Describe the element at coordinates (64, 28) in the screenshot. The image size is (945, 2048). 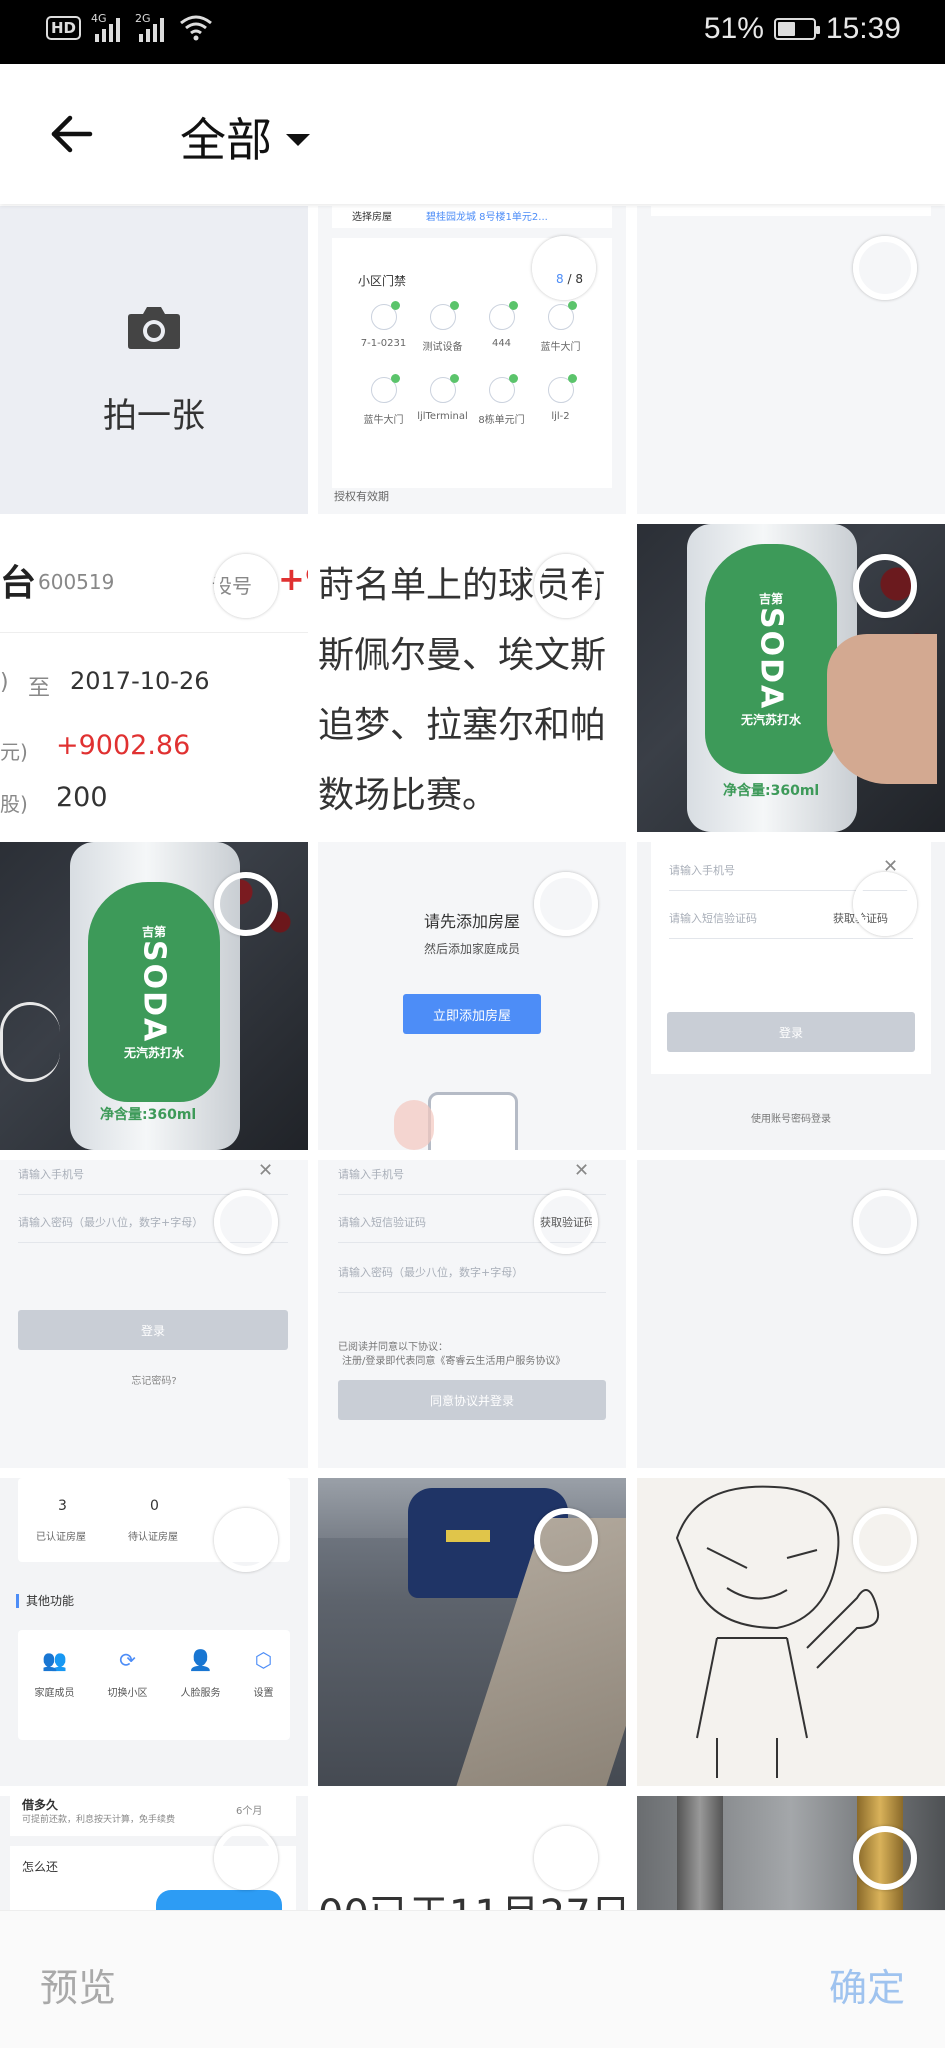
I see `hd-voice-icon: HD` at that location.